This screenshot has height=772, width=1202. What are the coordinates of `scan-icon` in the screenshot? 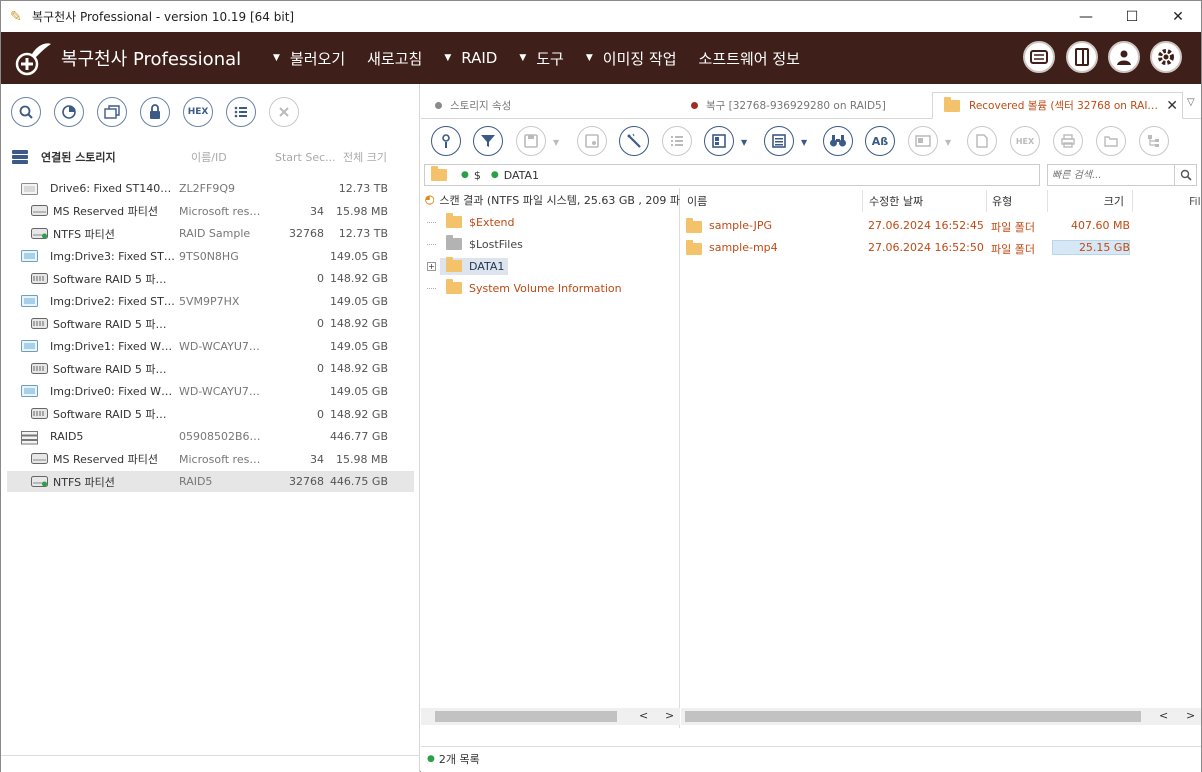 It's located at (69, 112).